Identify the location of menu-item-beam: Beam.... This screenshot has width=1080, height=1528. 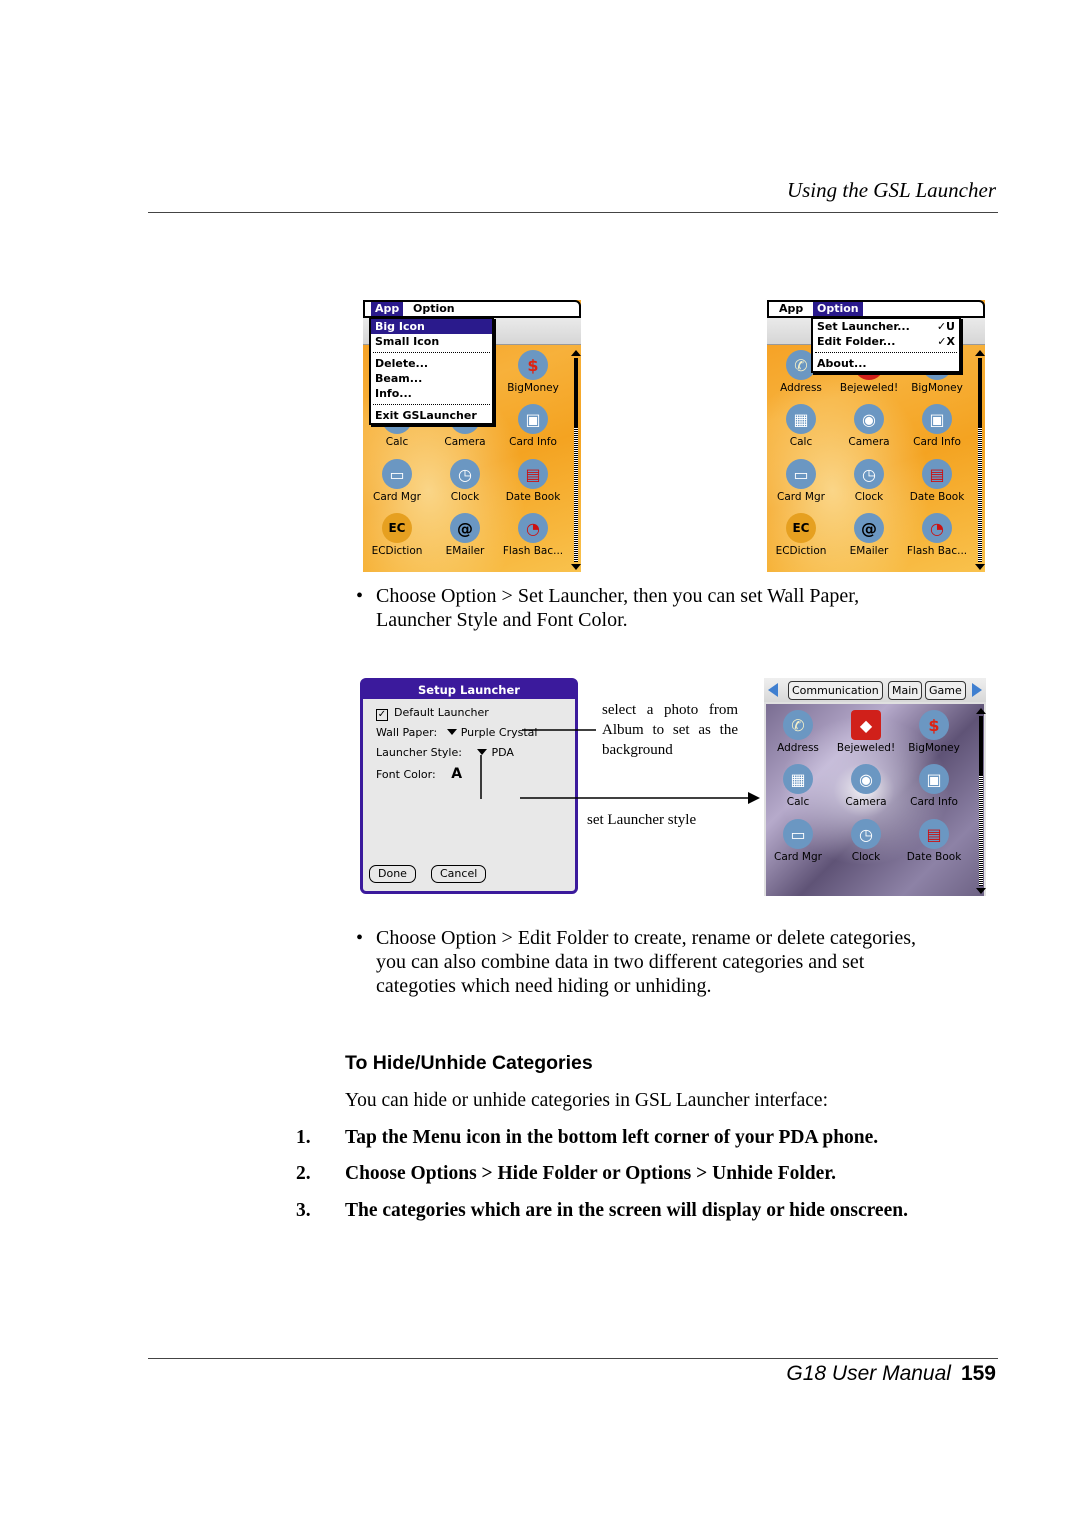
(431, 378).